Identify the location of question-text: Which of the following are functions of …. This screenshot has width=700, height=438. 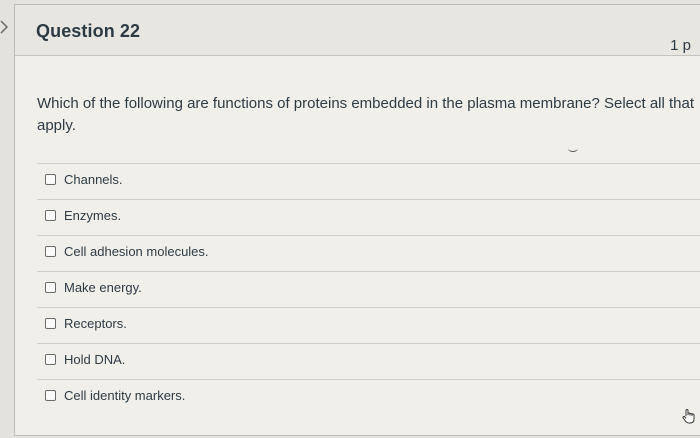
(366, 114).